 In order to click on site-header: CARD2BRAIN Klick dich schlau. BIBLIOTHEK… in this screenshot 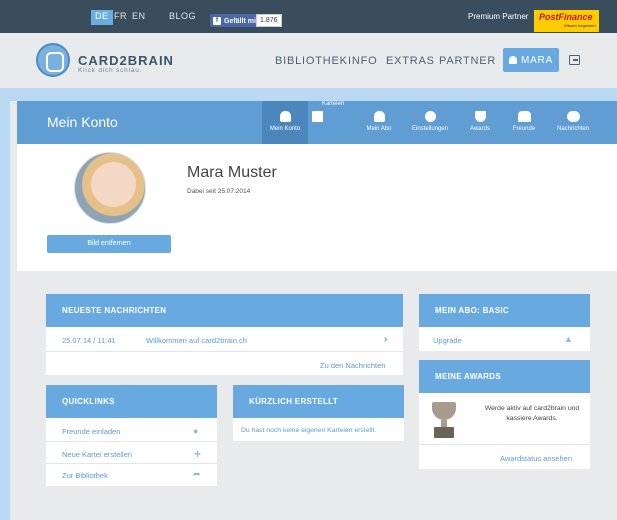, I will do `click(308, 60)`.